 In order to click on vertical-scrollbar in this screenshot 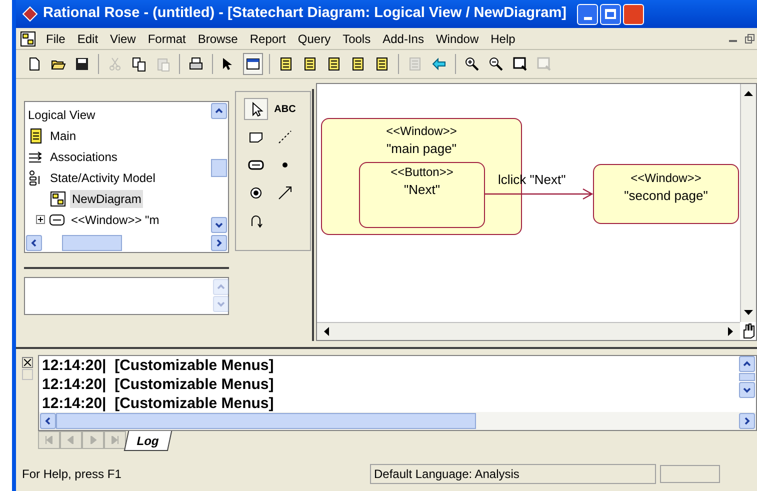, I will do `click(748, 203)`.